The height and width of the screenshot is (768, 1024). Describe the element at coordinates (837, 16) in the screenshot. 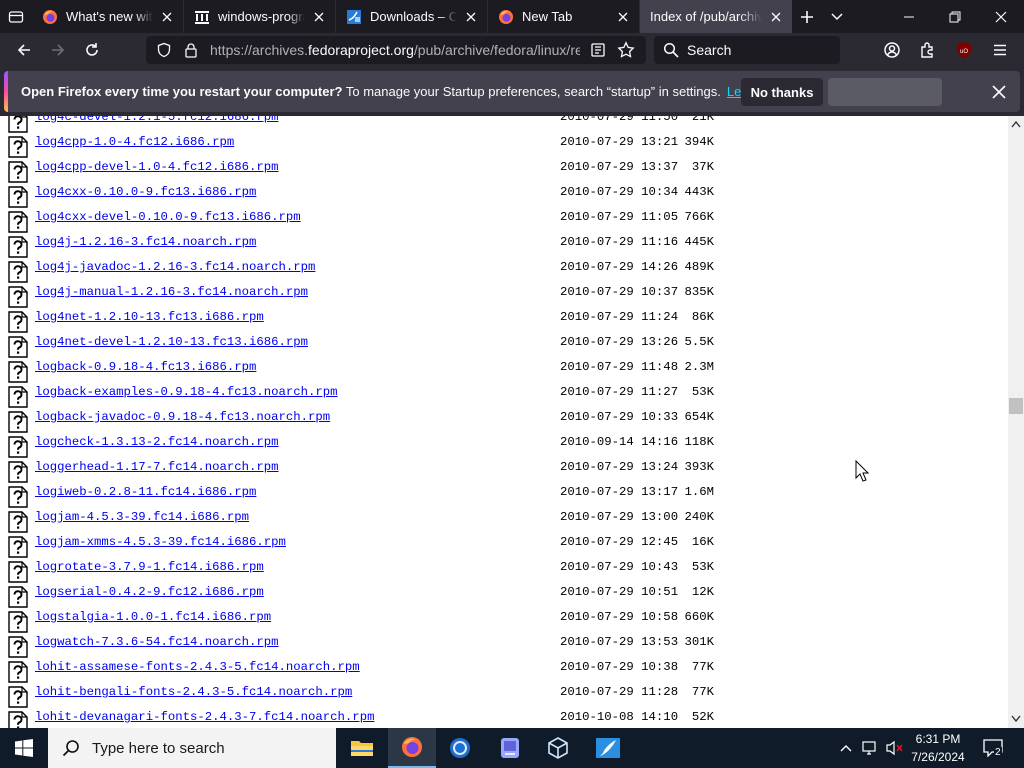

I see `list-all-tabs-button` at that location.